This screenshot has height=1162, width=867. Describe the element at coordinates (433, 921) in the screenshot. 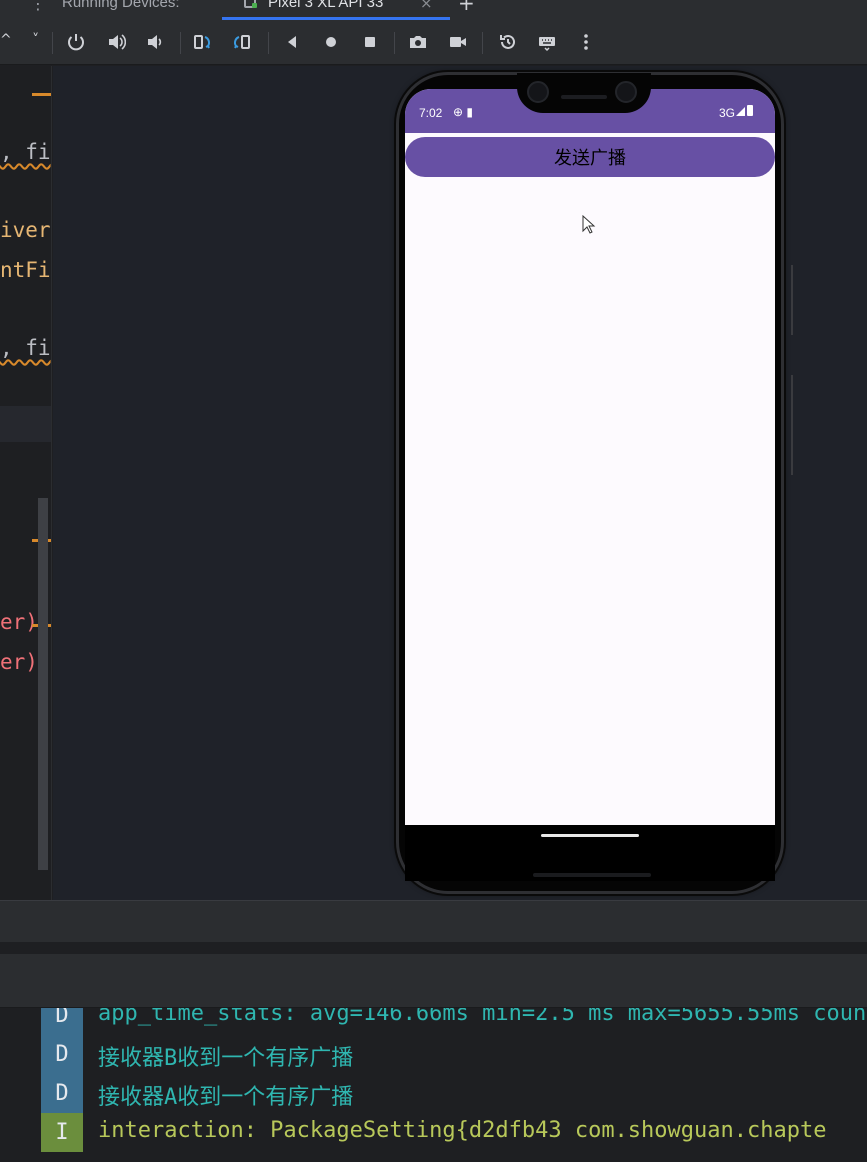

I see `panel-header` at that location.